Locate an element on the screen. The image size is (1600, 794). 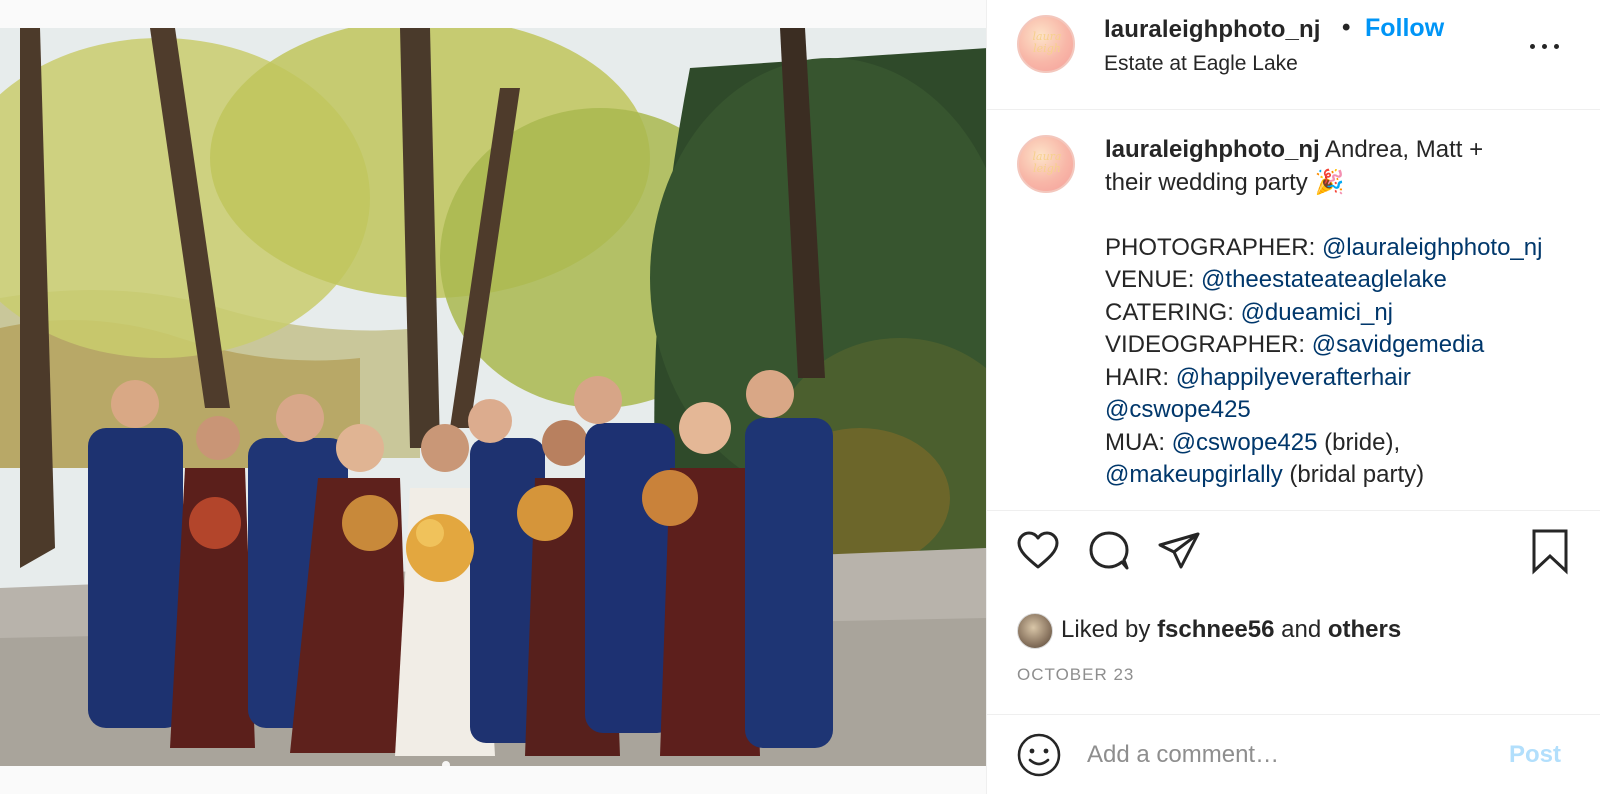
caption-avatar: laura leigh is located at coordinates (1046, 164).